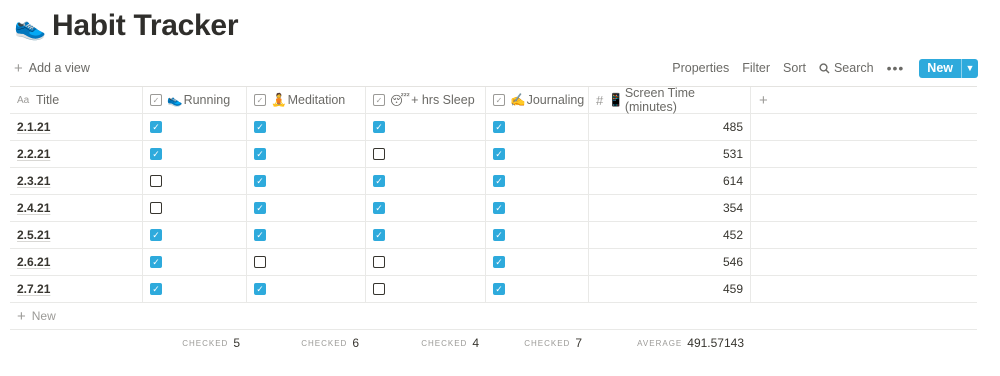  Describe the element at coordinates (76, 289) in the screenshot. I see `title-cell: 2.7.21` at that location.